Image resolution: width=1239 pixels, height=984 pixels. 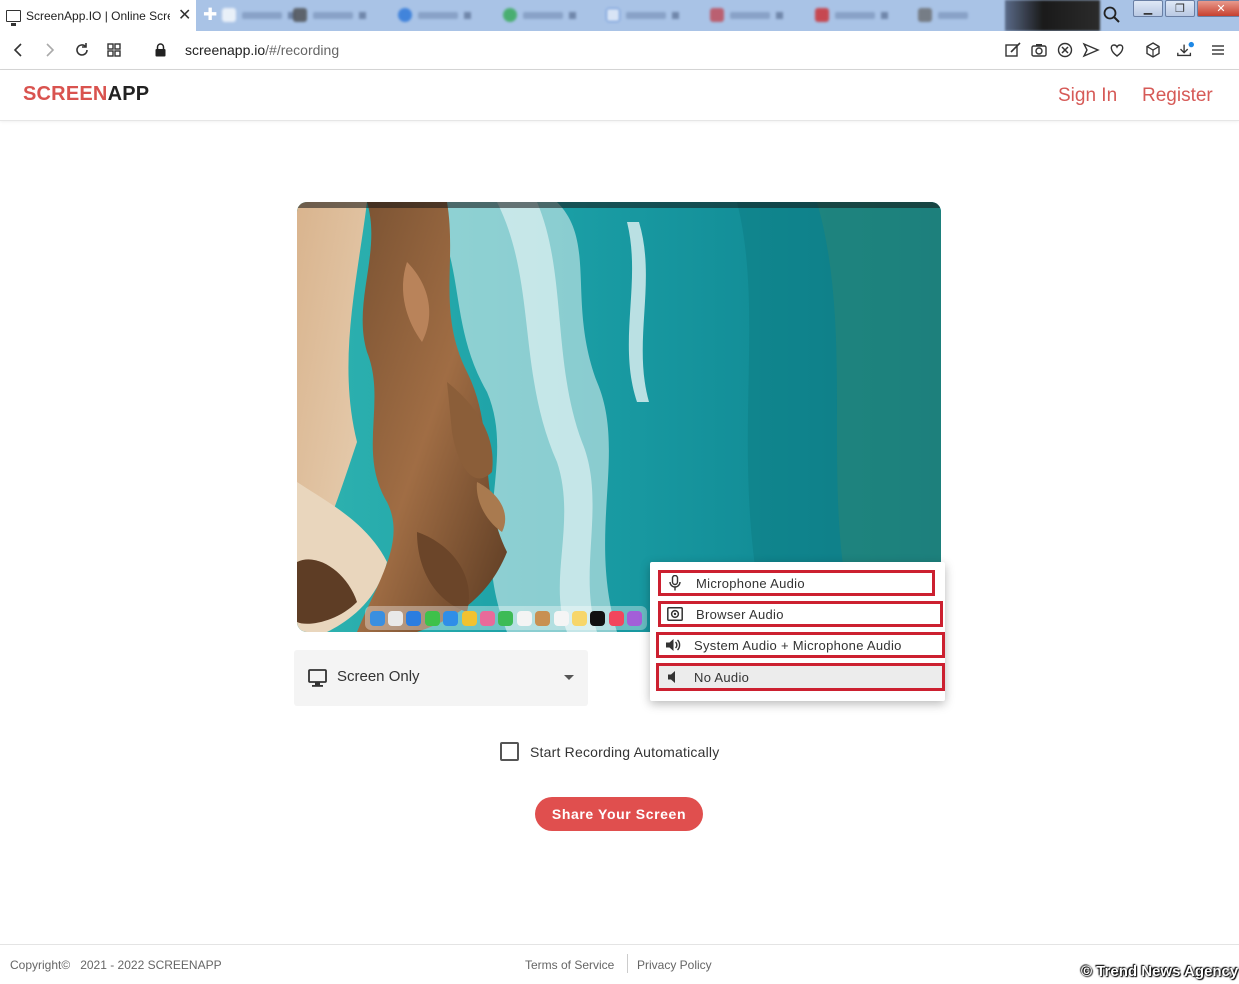 I want to click on mac-dock, so click(x=506, y=618).